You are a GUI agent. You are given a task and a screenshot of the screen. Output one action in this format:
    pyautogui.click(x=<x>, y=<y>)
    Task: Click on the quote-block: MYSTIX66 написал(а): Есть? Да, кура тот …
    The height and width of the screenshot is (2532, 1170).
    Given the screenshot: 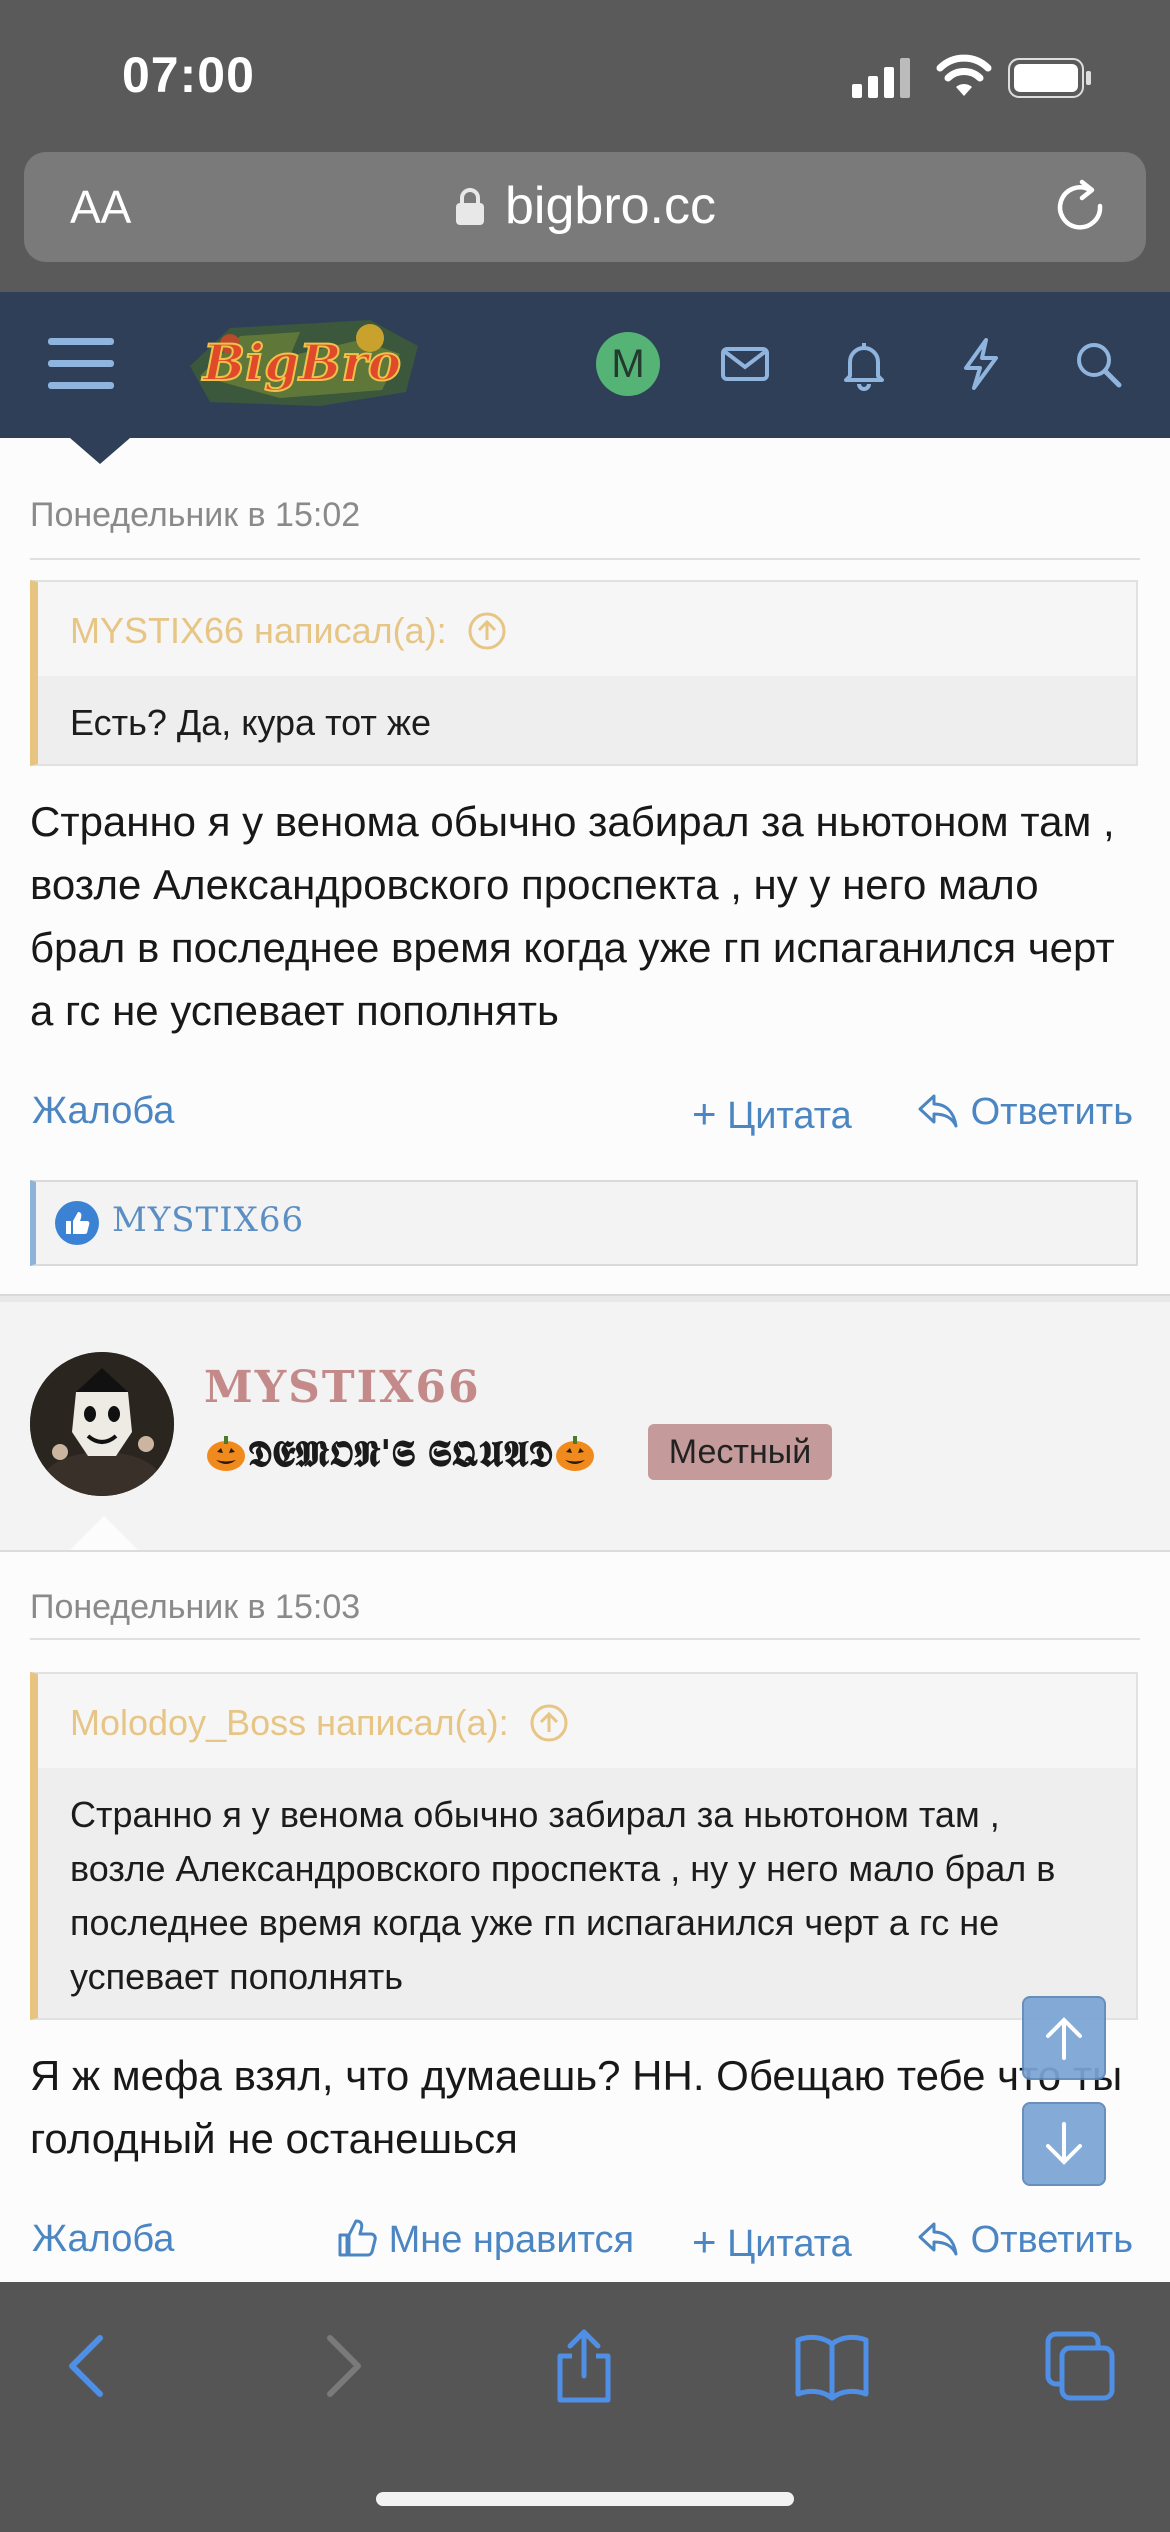 What is the action you would take?
    pyautogui.click(x=584, y=673)
    